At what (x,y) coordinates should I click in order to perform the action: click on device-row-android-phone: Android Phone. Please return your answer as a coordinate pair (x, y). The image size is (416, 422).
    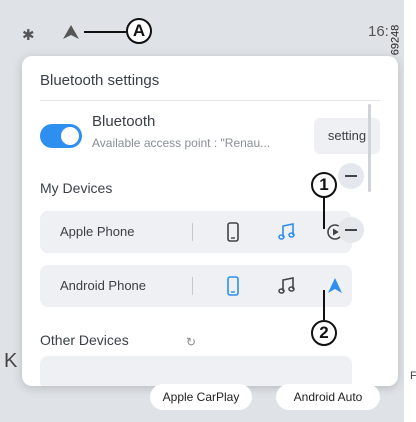
    Looking at the image, I should click on (196, 286).